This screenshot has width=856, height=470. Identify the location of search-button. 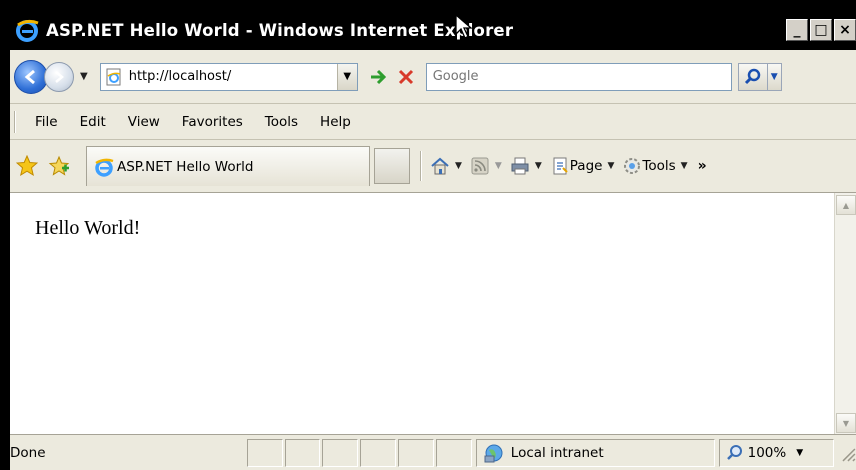
(752, 76).